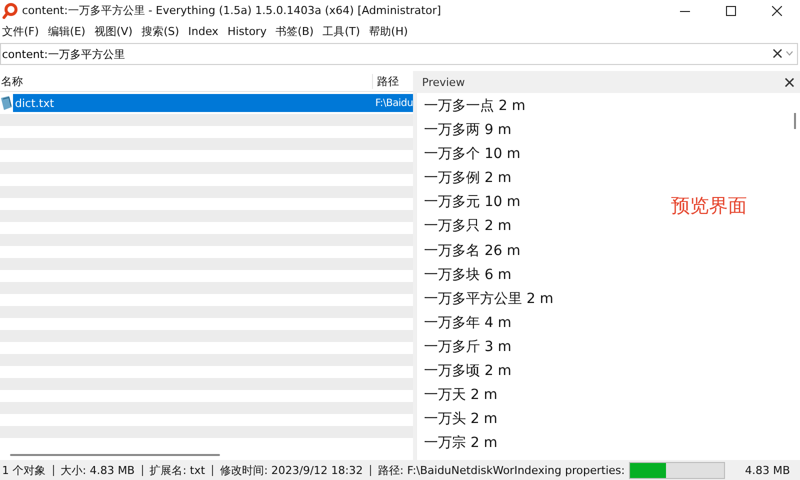 The width and height of the screenshot is (800, 480). I want to click on menu-item: 书签(B), so click(295, 31).